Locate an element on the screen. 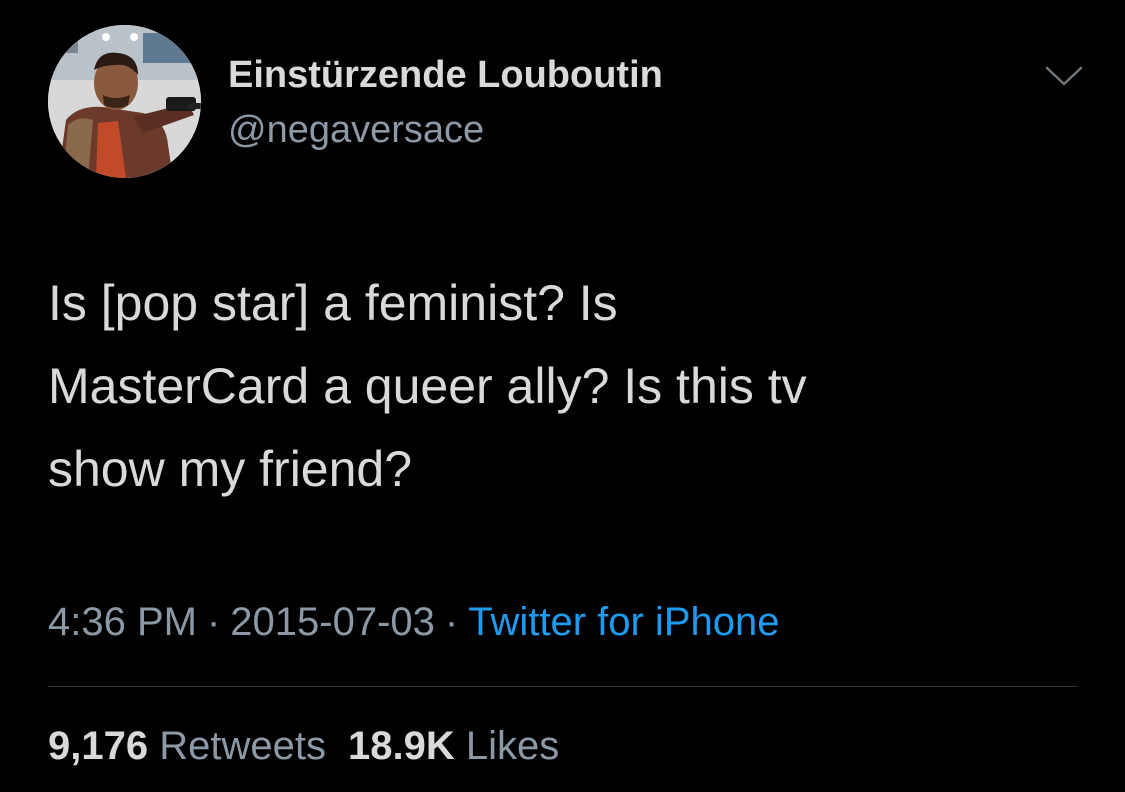  chevron-down-icon is located at coordinates (1064, 76).